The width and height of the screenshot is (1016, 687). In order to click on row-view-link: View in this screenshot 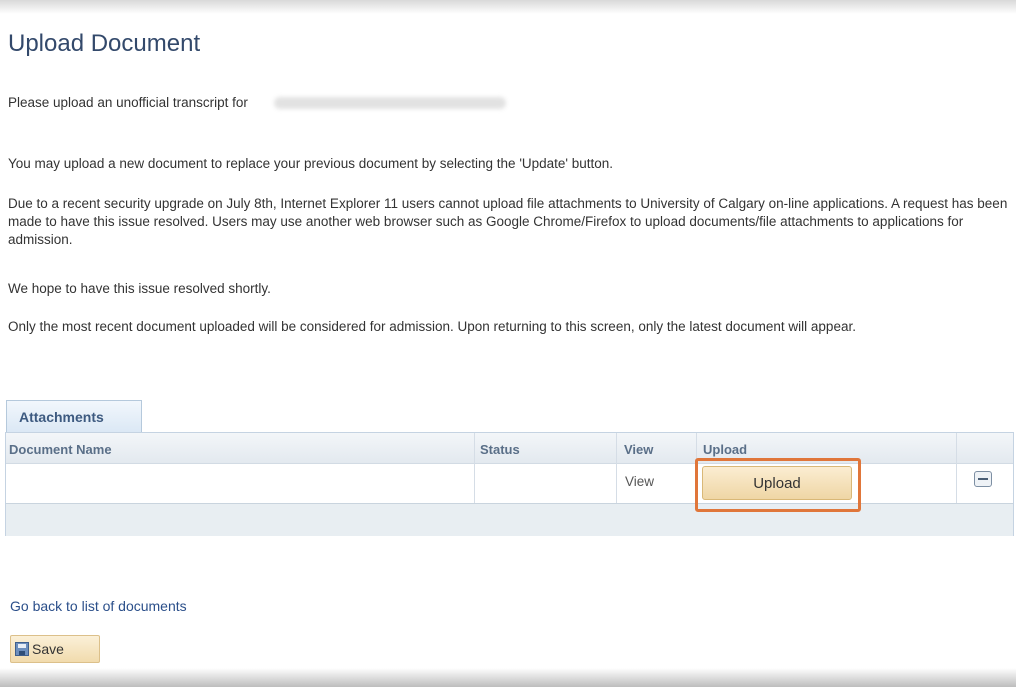, I will do `click(639, 481)`.